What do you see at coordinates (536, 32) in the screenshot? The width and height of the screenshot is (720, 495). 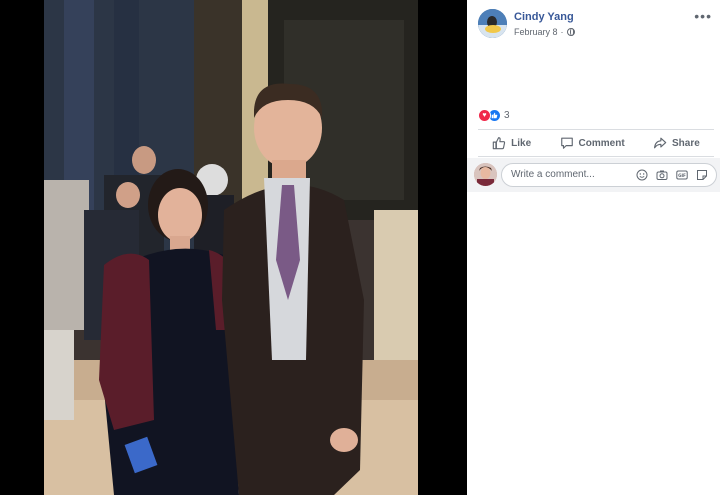 I see `post-date: February 8` at bounding box center [536, 32].